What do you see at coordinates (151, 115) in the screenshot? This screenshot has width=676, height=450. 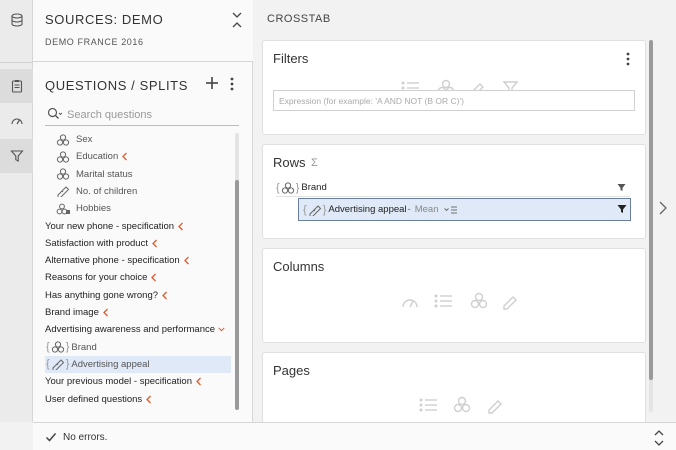 I see `search-input` at bounding box center [151, 115].